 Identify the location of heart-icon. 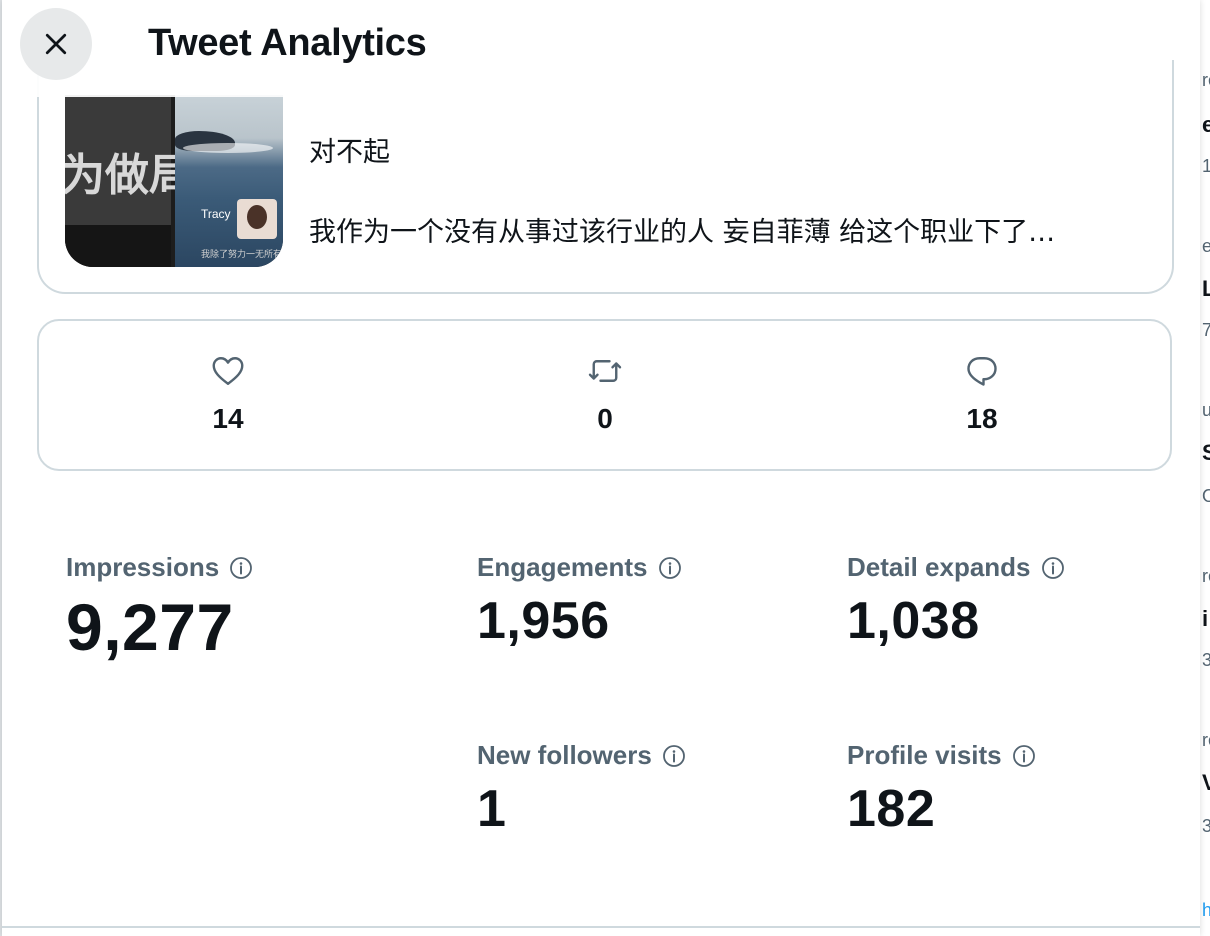
(228, 371).